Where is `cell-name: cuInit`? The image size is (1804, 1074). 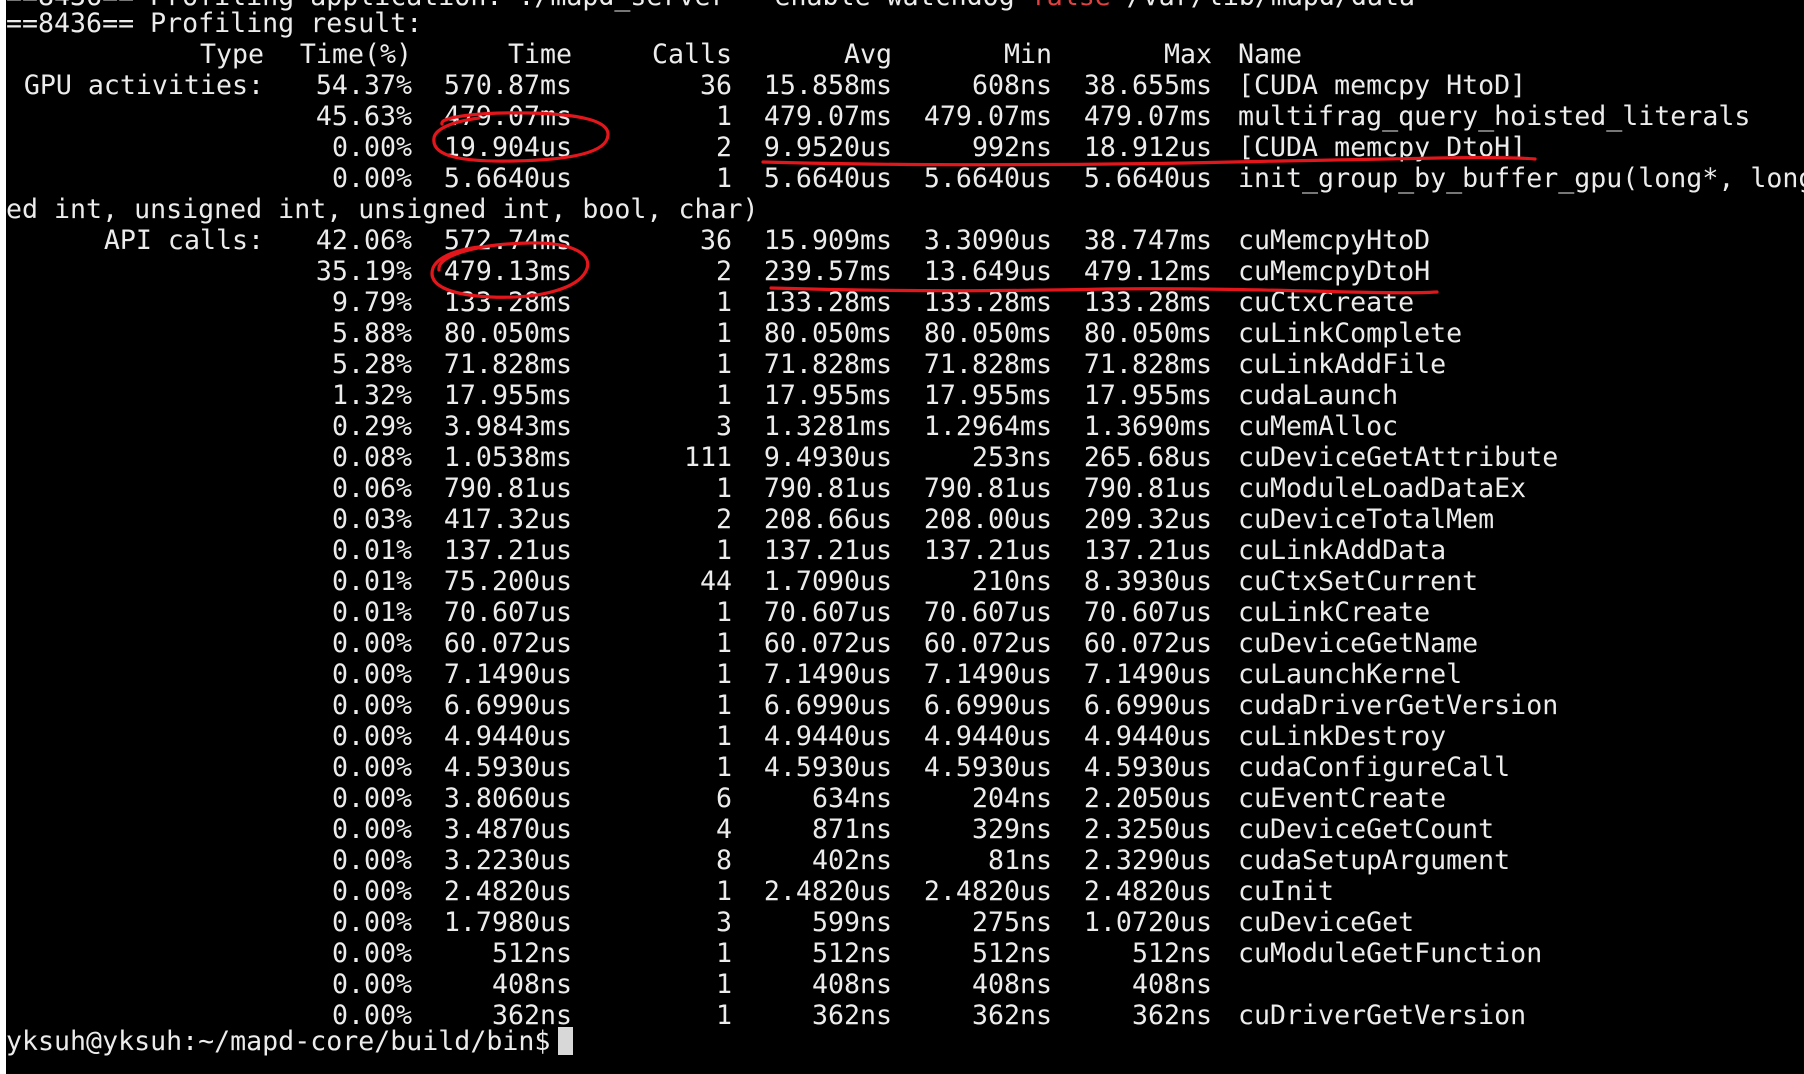 cell-name: cuInit is located at coordinates (1286, 891).